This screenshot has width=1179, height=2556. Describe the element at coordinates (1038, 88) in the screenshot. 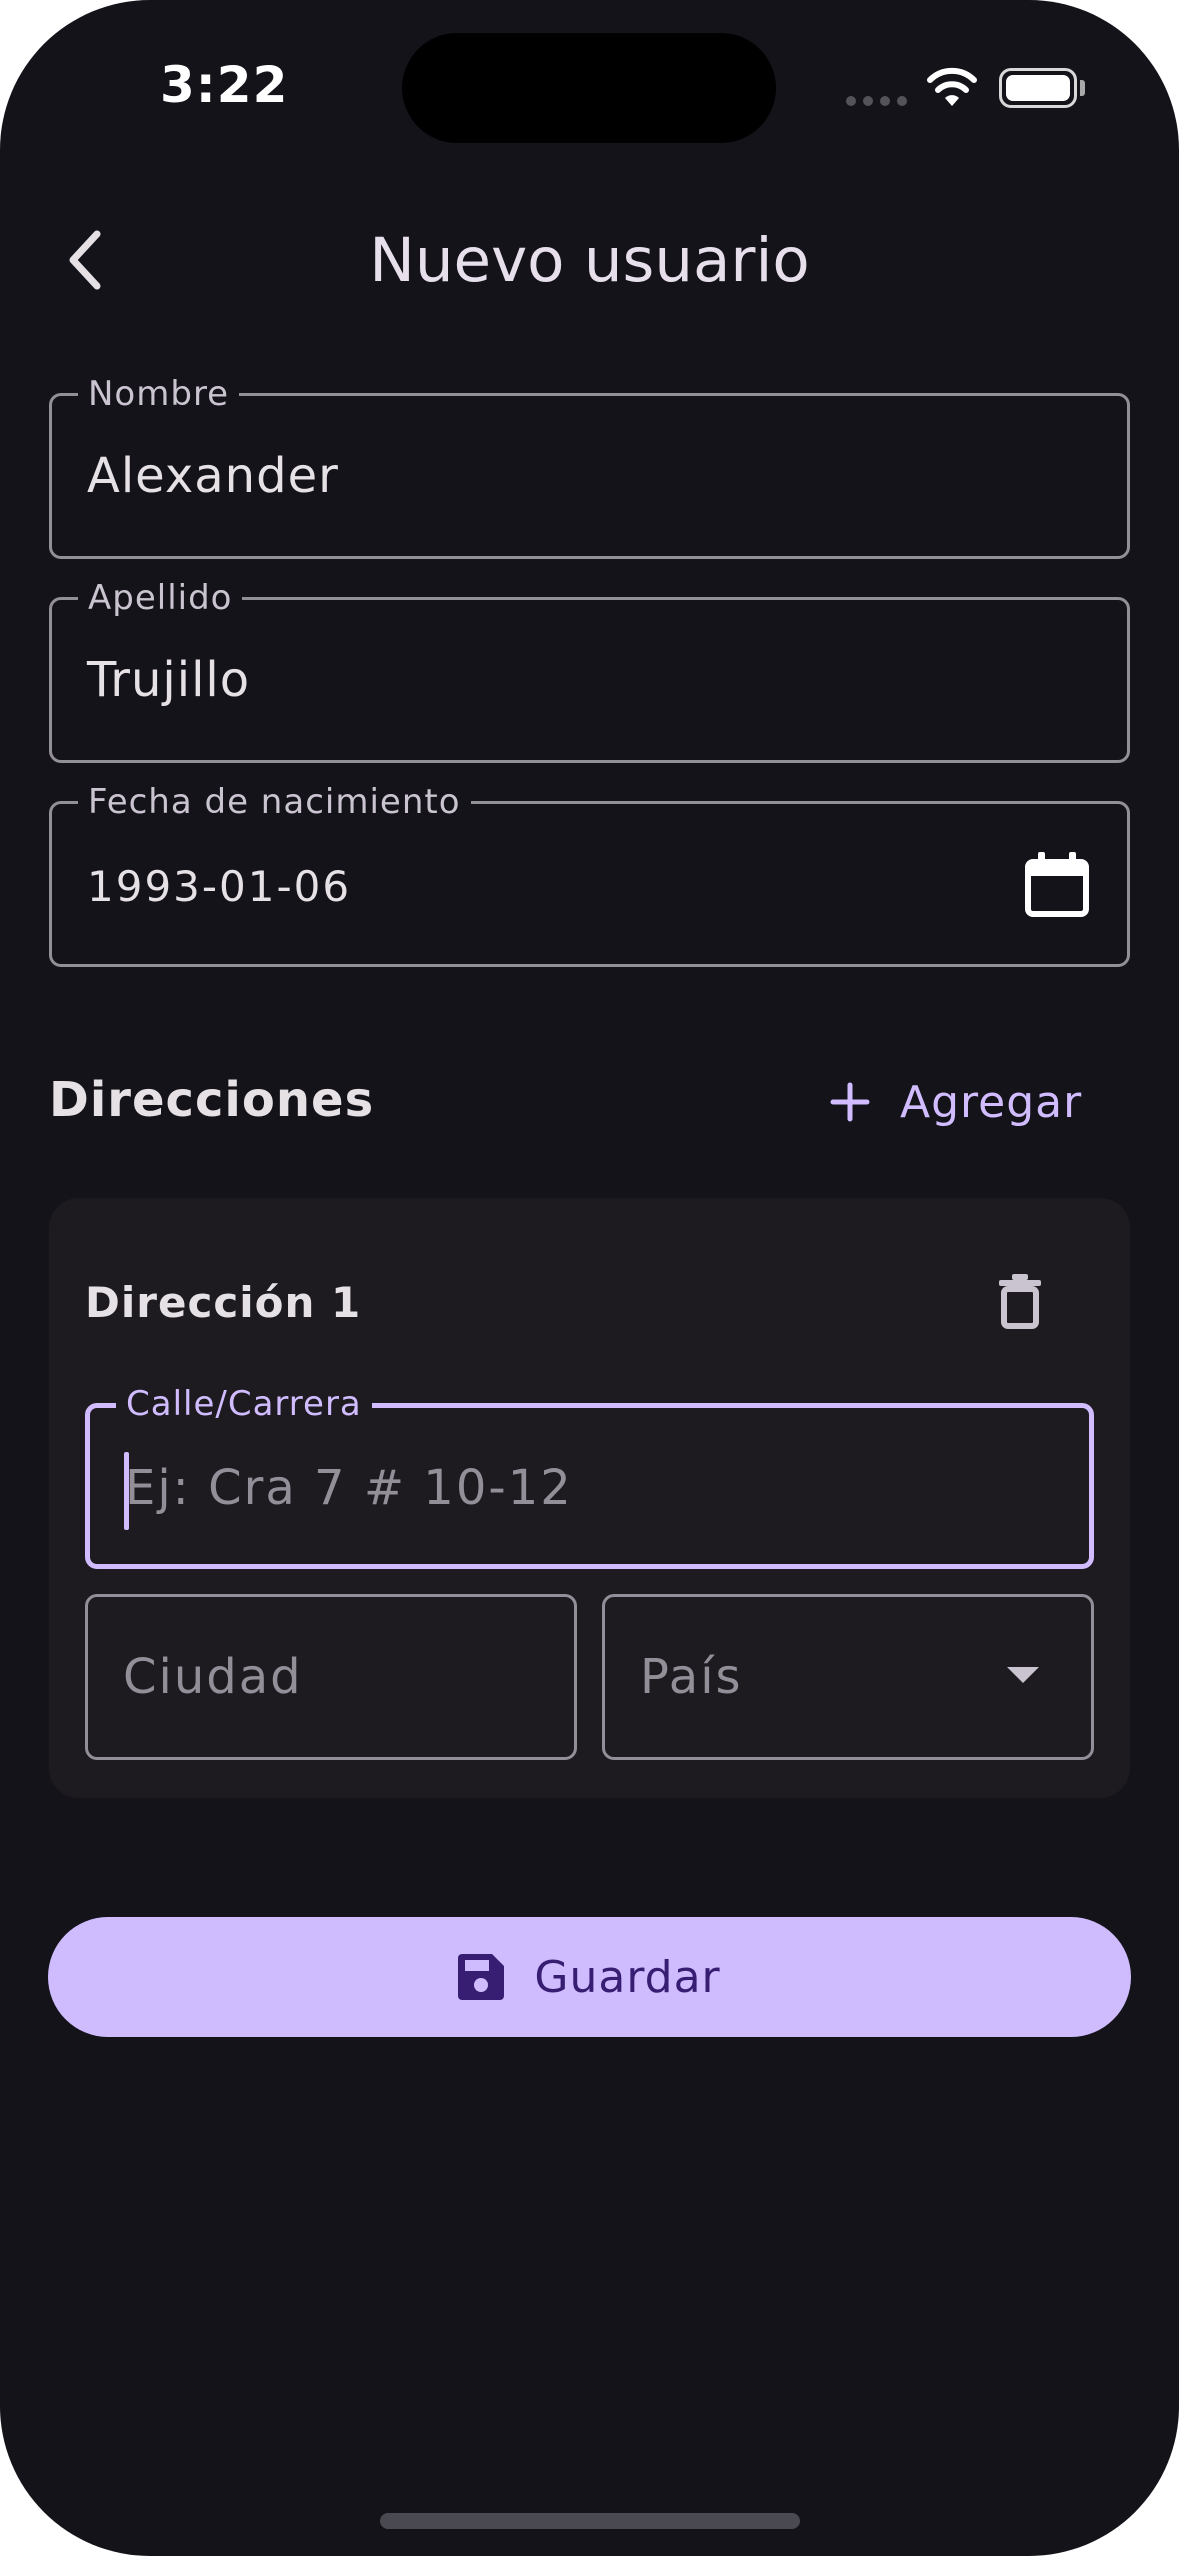

I see `battery-icon` at that location.